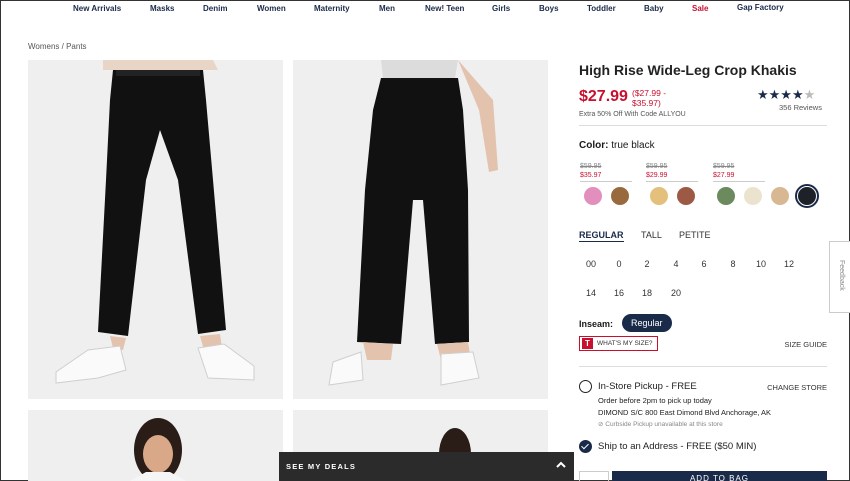 Image resolution: width=850 pixels, height=481 pixels. I want to click on color-label: Color: true black, so click(617, 145).